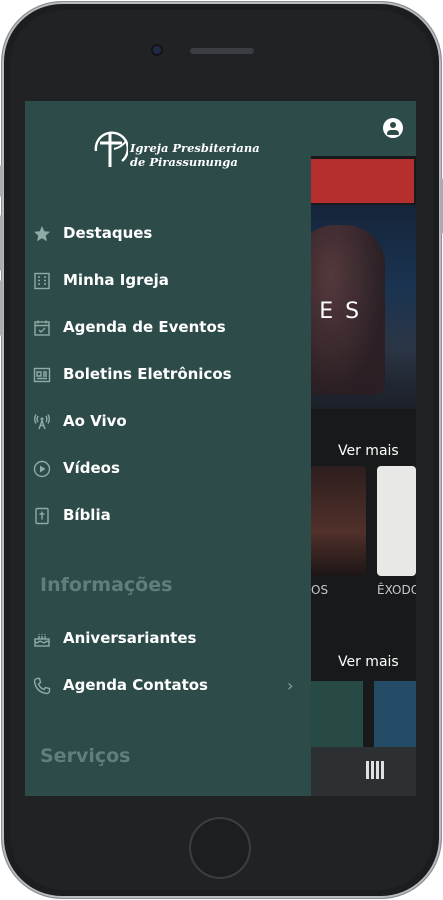 The image size is (443, 900). I want to click on calendar-check-icon, so click(42, 328).